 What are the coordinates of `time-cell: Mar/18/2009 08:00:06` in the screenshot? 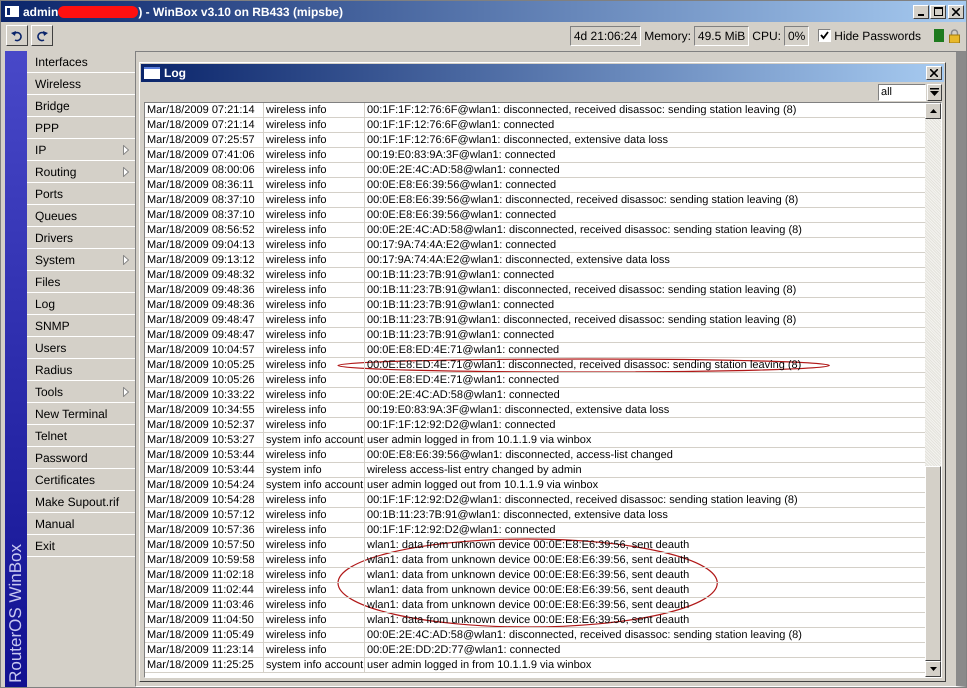 It's located at (201, 170).